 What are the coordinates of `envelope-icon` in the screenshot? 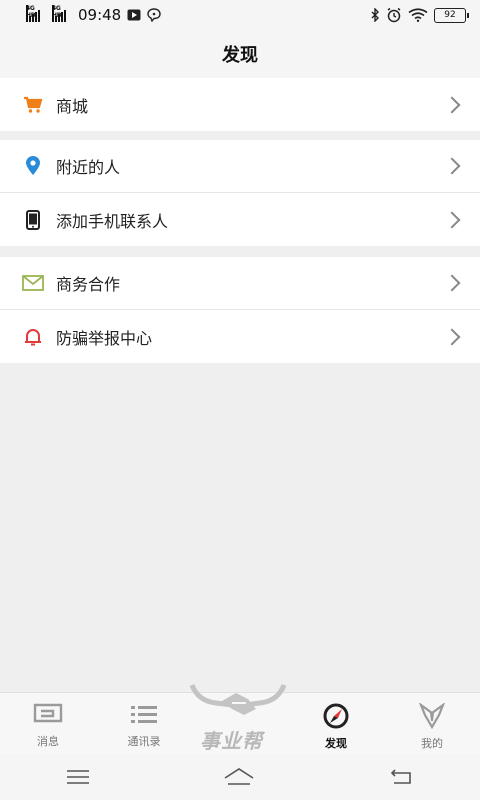 It's located at (33, 283).